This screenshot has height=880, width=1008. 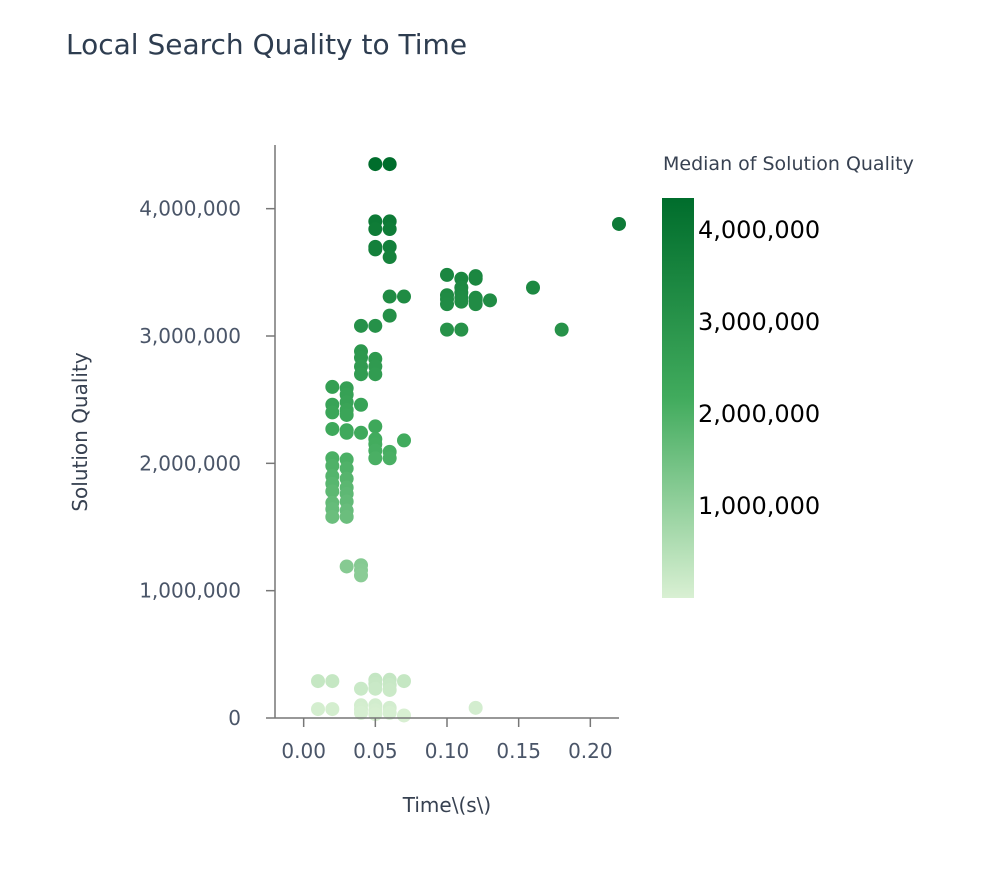 I want to click on x-tick-label: 0.05, so click(x=375, y=751).